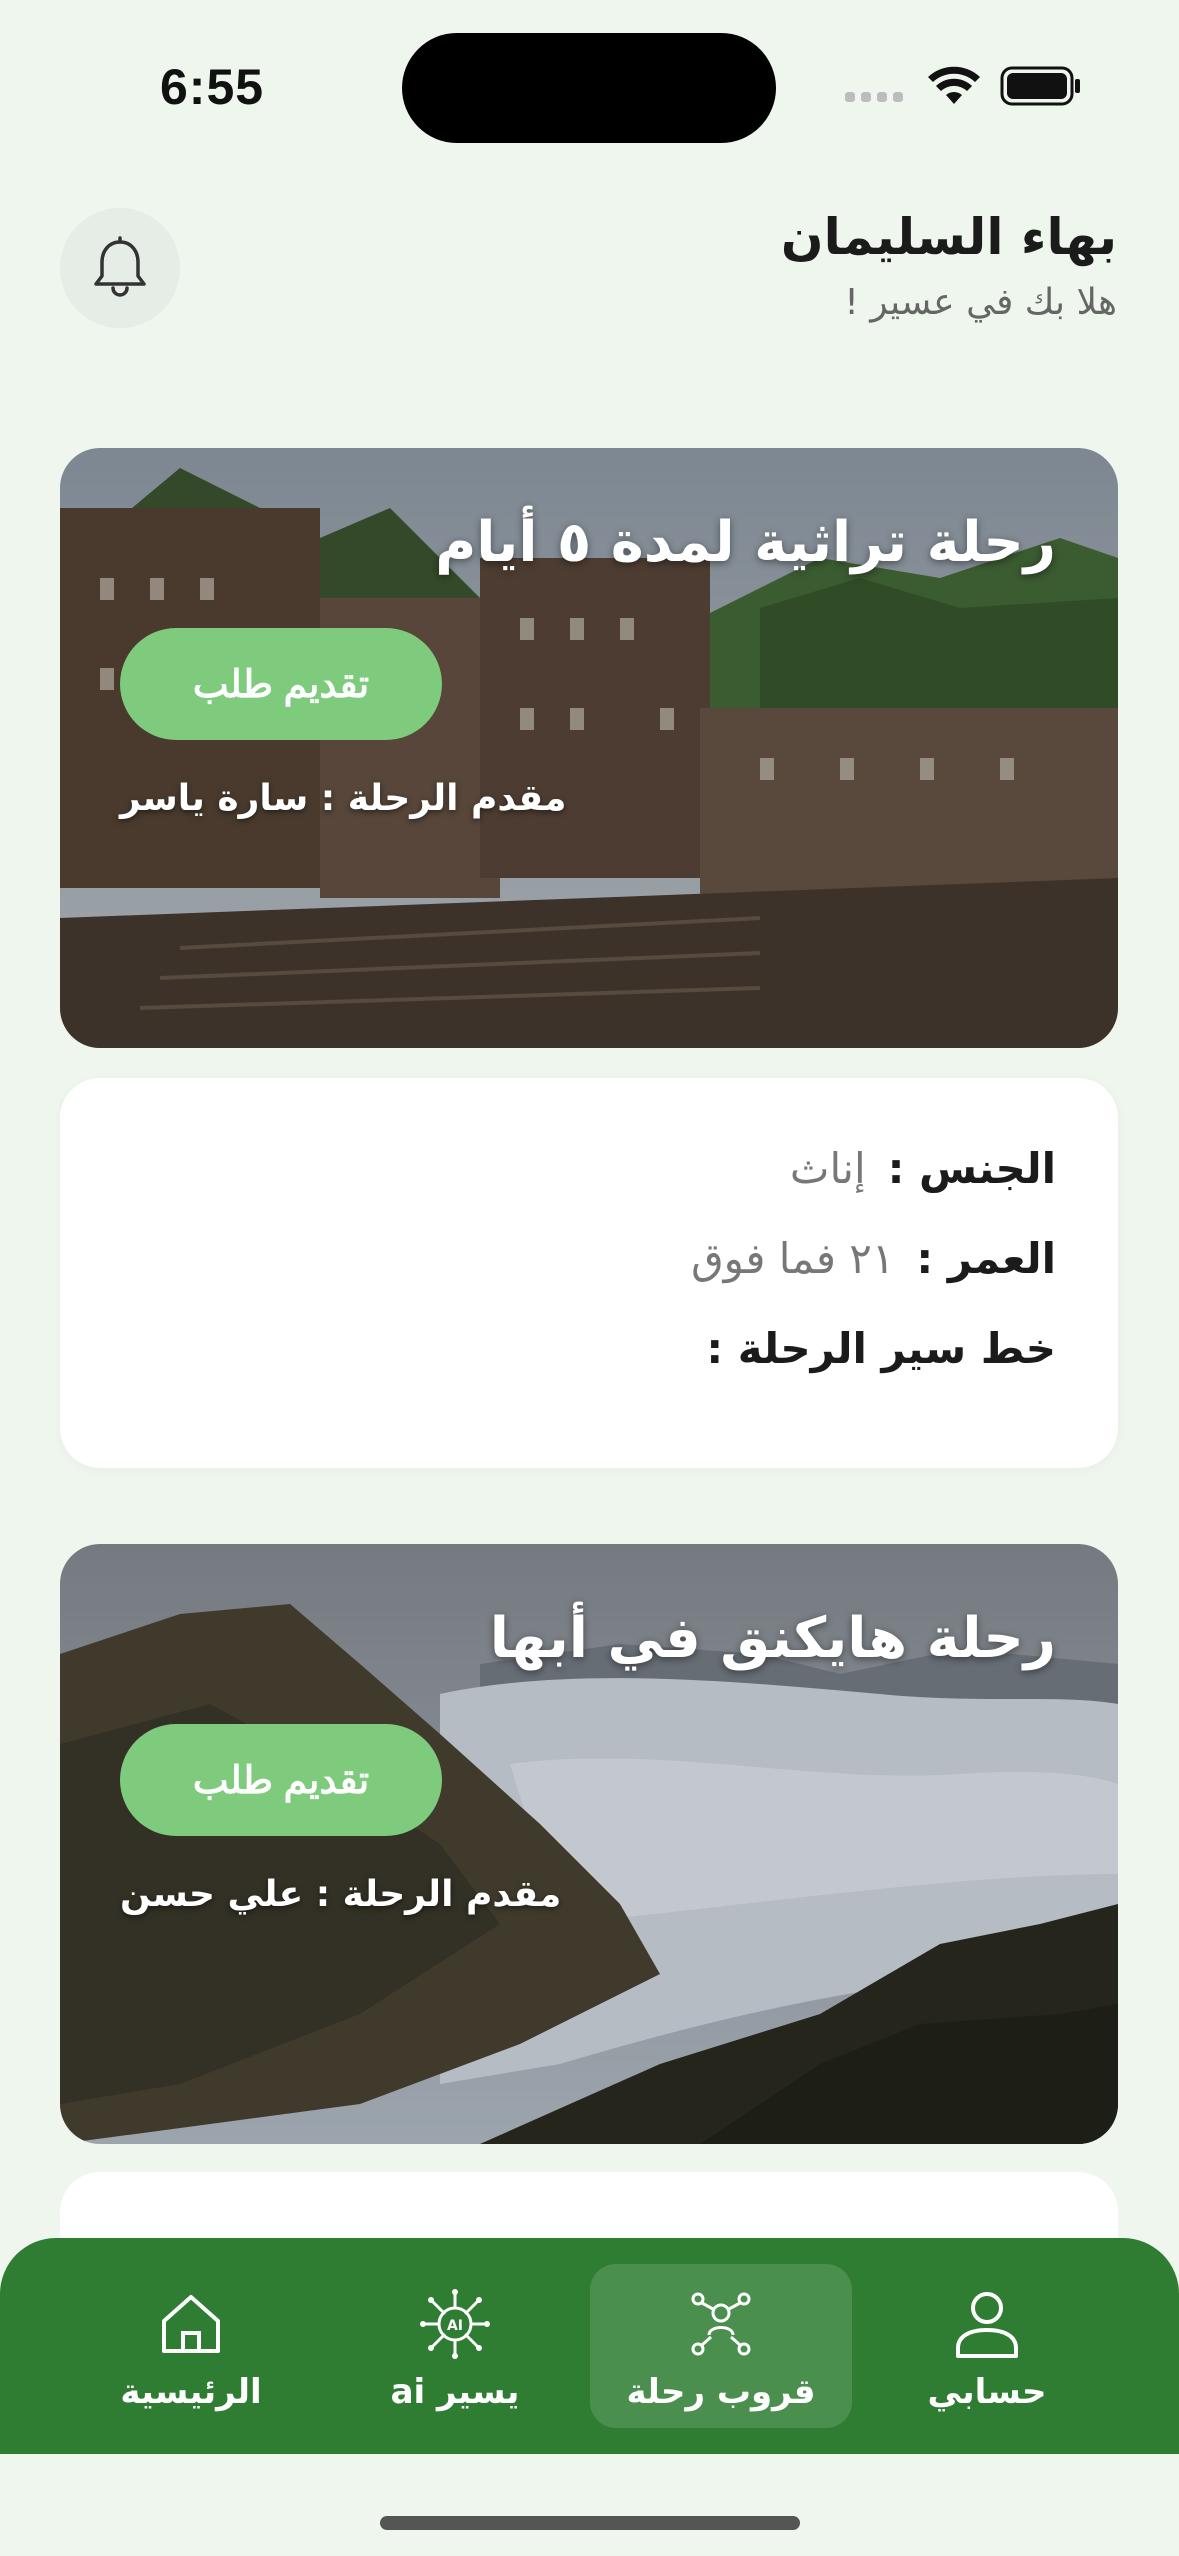  I want to click on status-time: 6:55, so click(212, 87).